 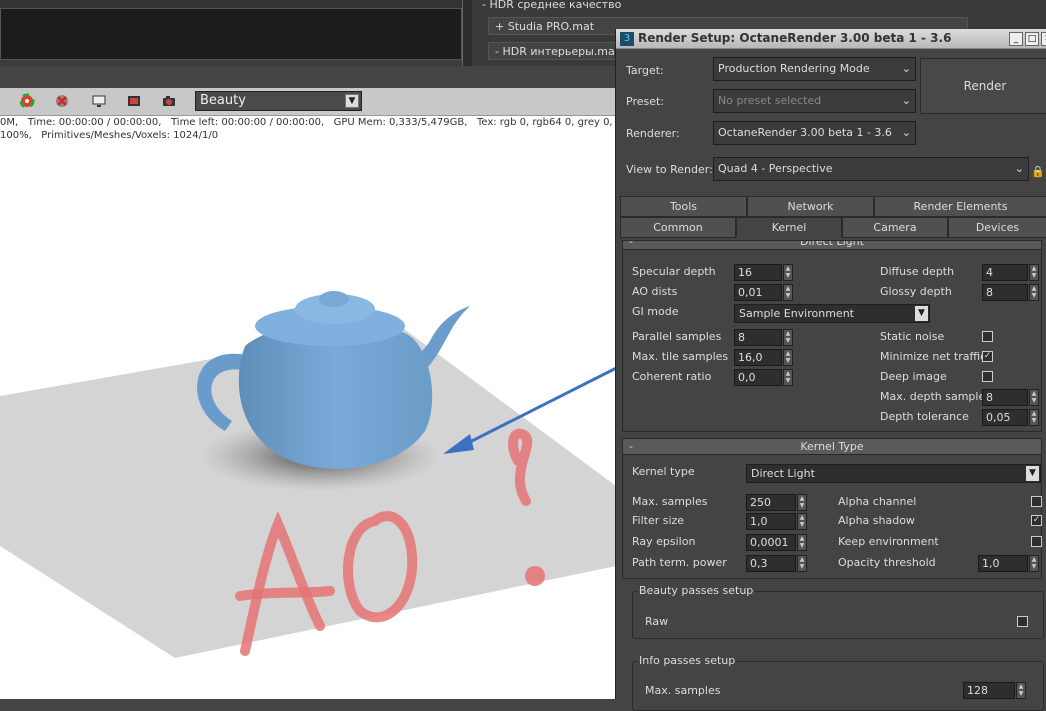 I want to click on specular-depth-input: 16 ▲ ▼, so click(x=763, y=272).